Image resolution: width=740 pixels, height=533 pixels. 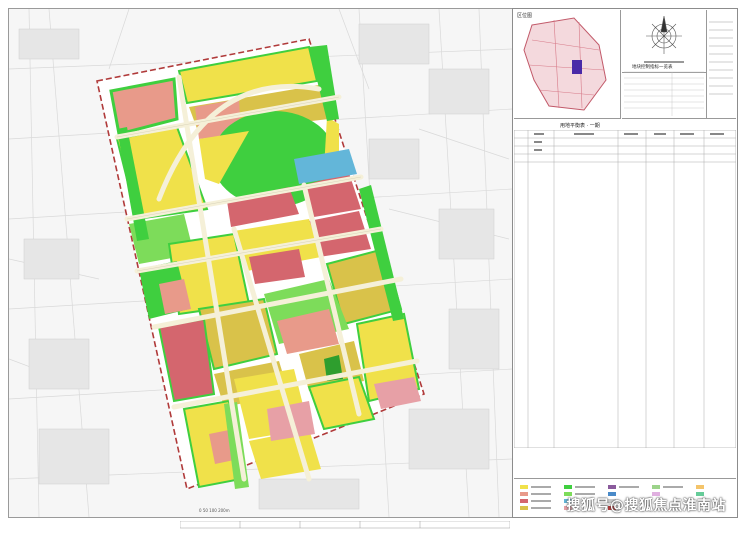 I want to click on notes-column, so click(x=721, y=64).